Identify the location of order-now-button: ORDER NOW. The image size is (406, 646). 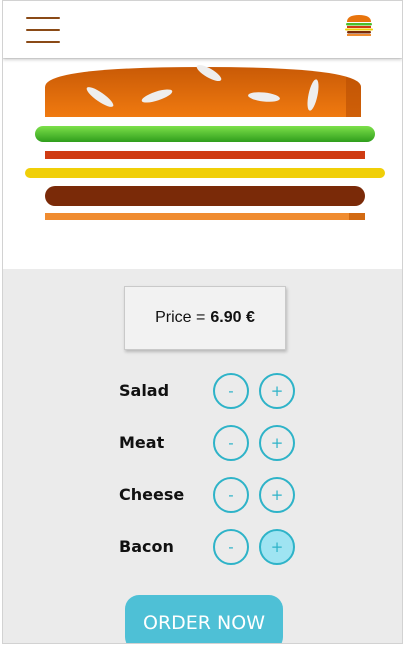
(204, 619).